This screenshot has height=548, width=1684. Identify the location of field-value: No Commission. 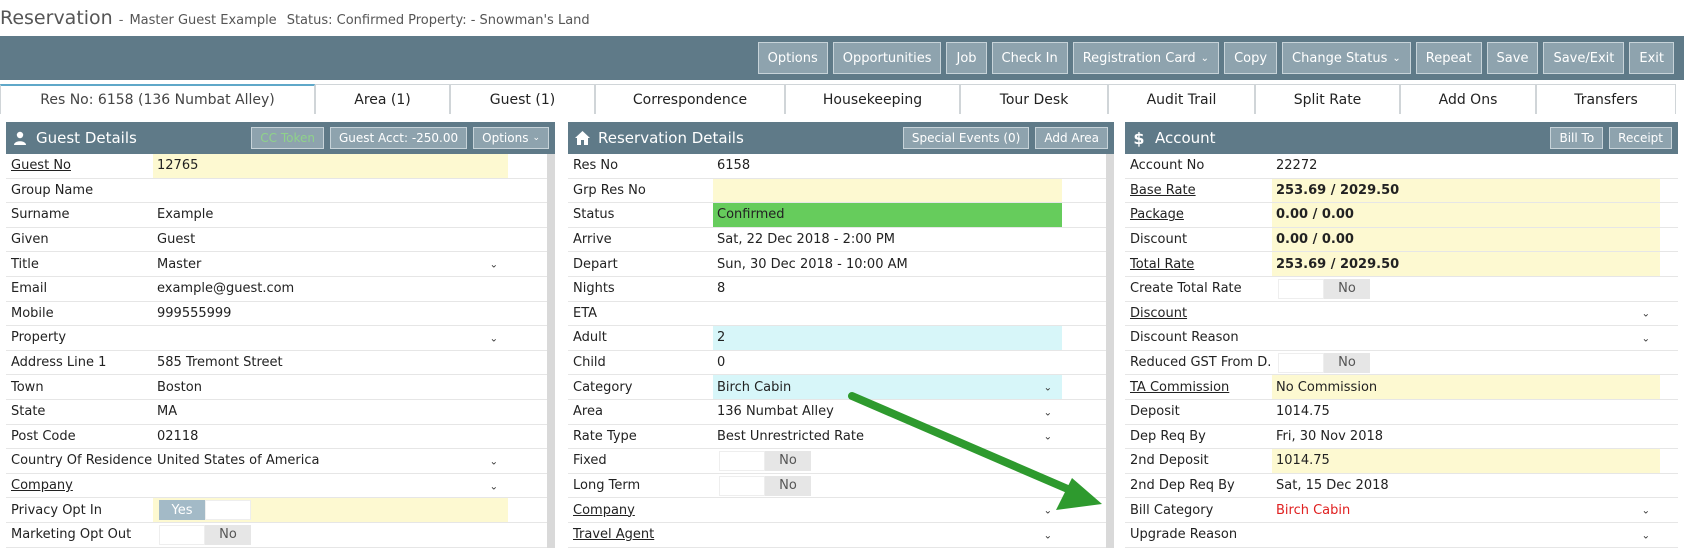
(1466, 387).